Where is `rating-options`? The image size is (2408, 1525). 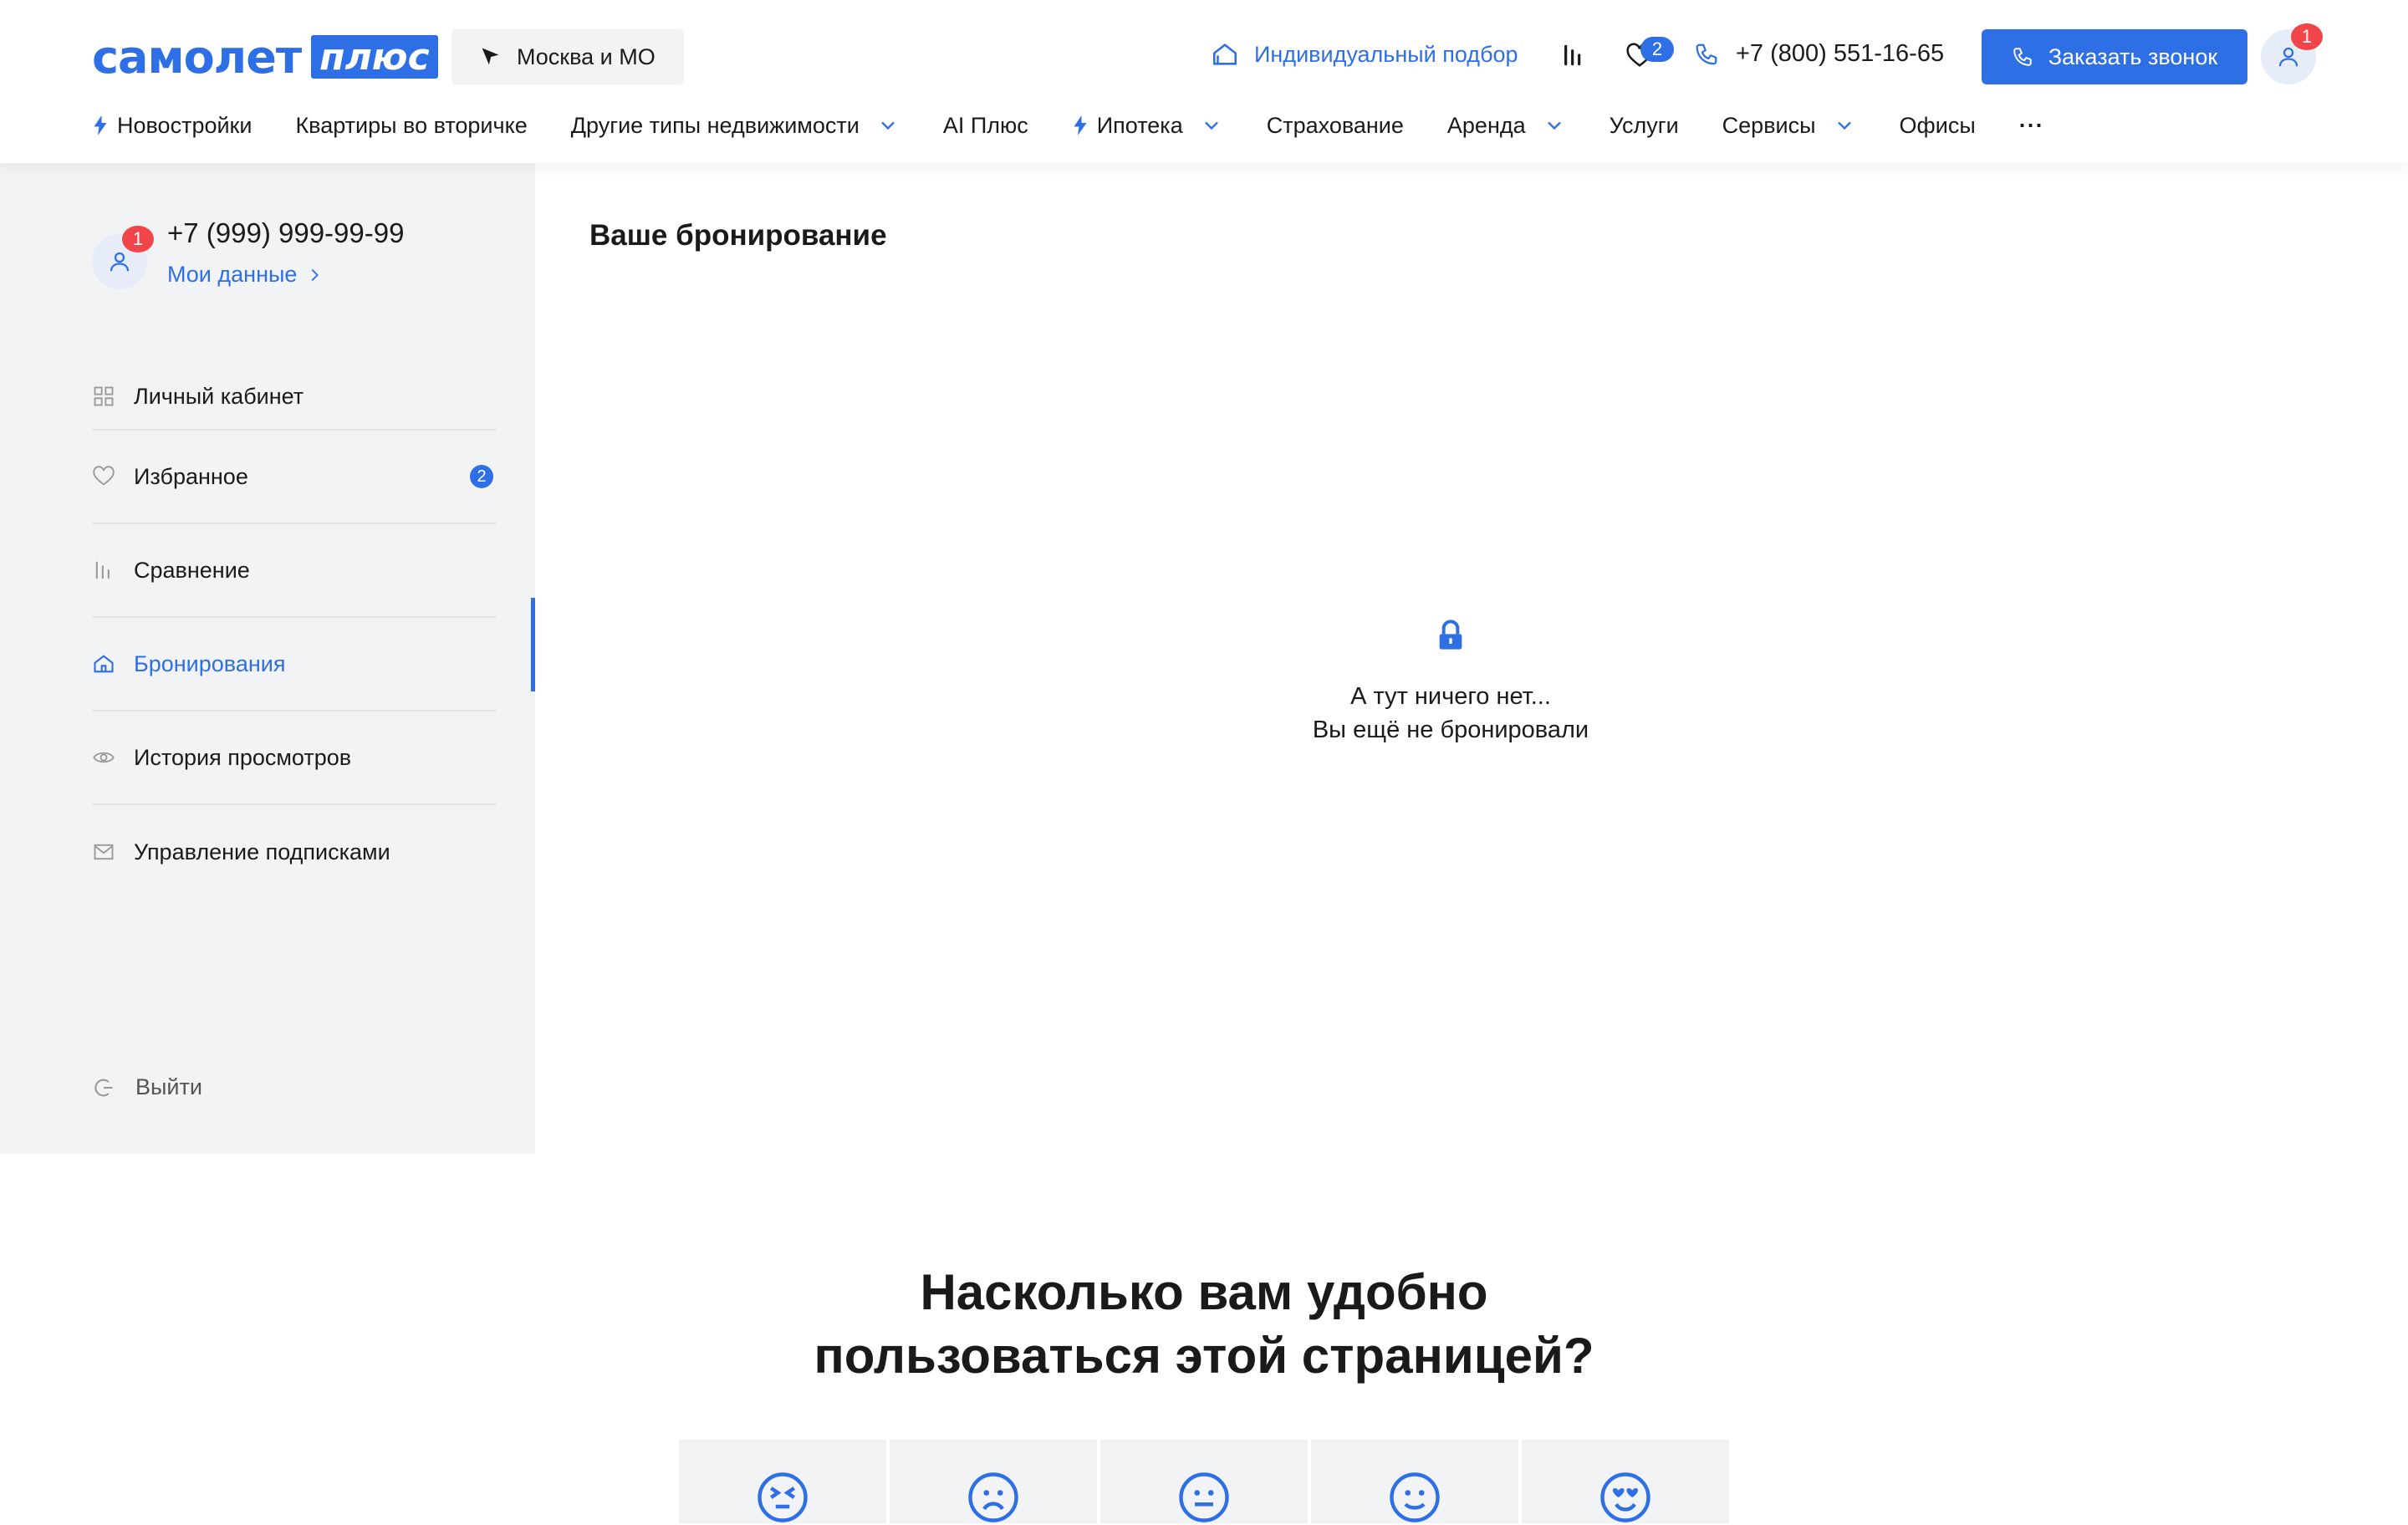
rating-options is located at coordinates (1204, 1481).